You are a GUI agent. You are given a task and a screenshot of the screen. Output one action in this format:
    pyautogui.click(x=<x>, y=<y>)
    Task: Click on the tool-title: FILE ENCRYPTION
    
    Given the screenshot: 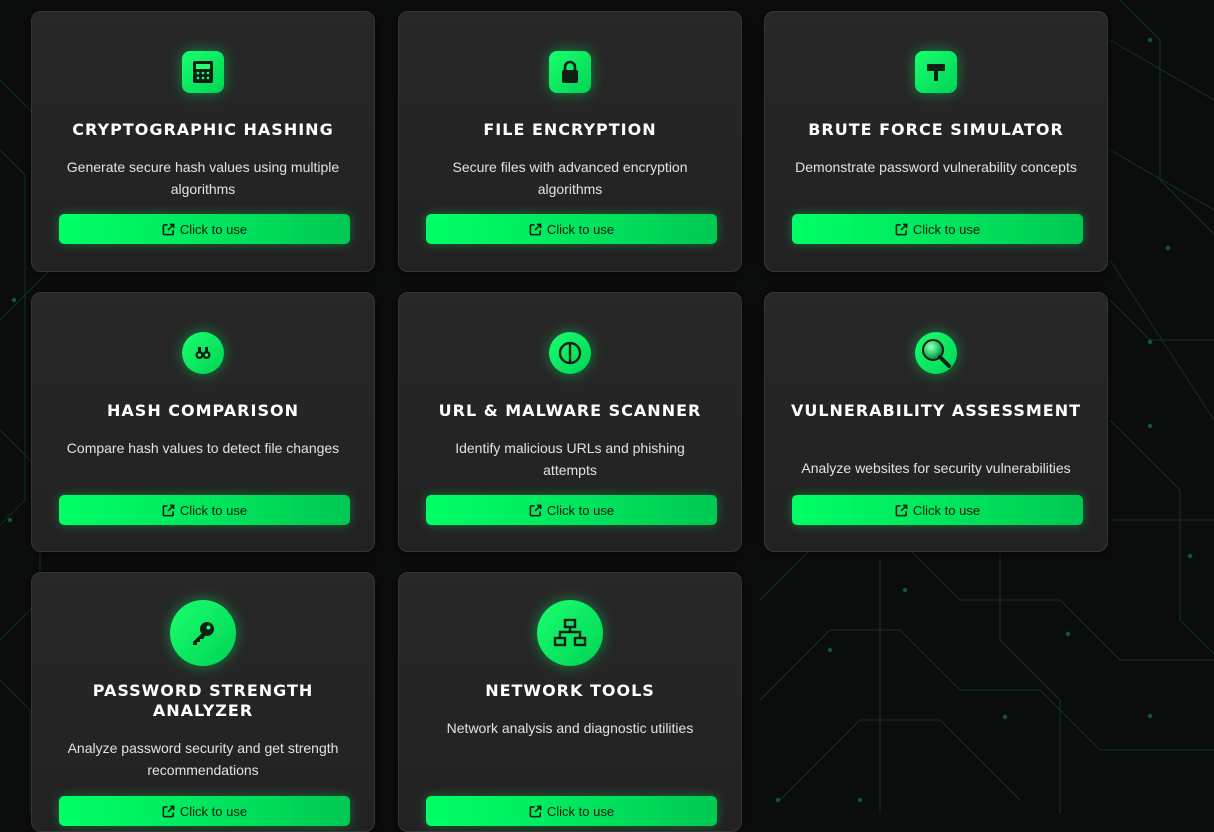 What is the action you would take?
    pyautogui.click(x=570, y=129)
    